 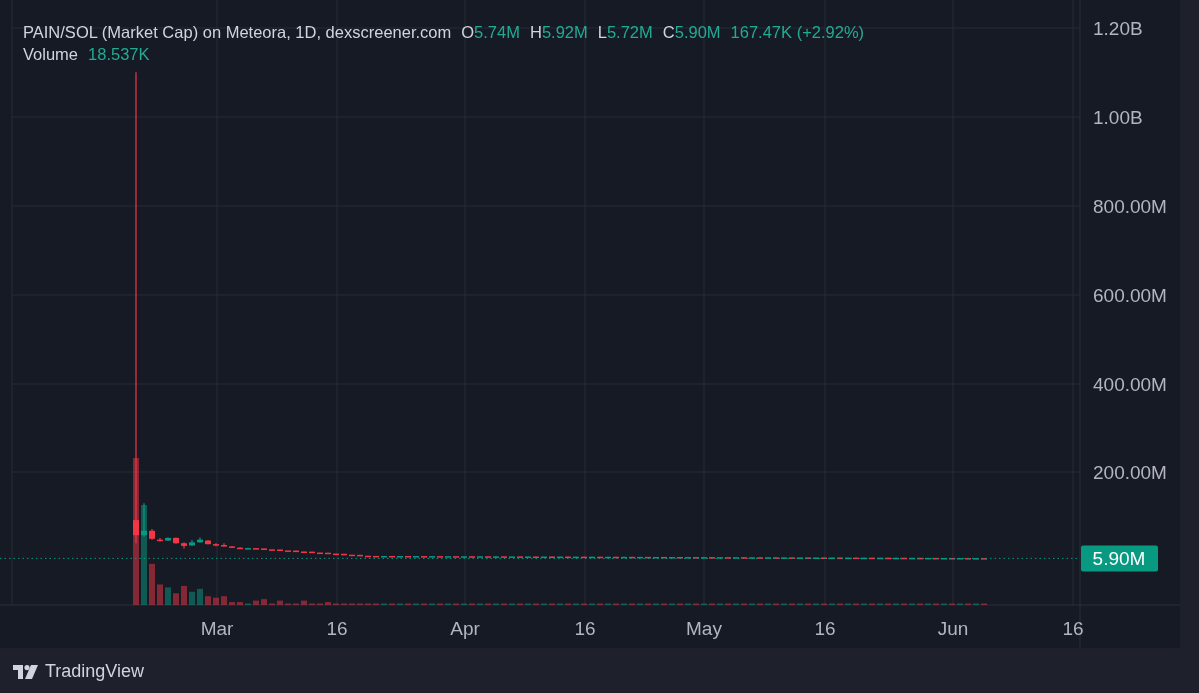 I want to click on time-axis-label: Apr, so click(x=465, y=628).